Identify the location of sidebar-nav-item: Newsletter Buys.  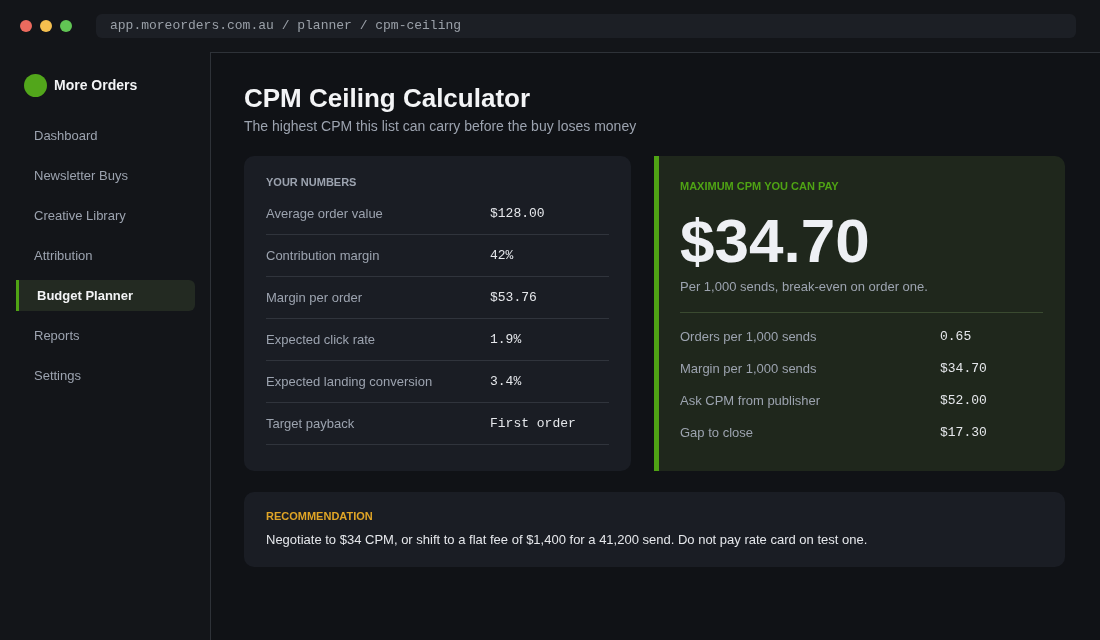
(105, 175).